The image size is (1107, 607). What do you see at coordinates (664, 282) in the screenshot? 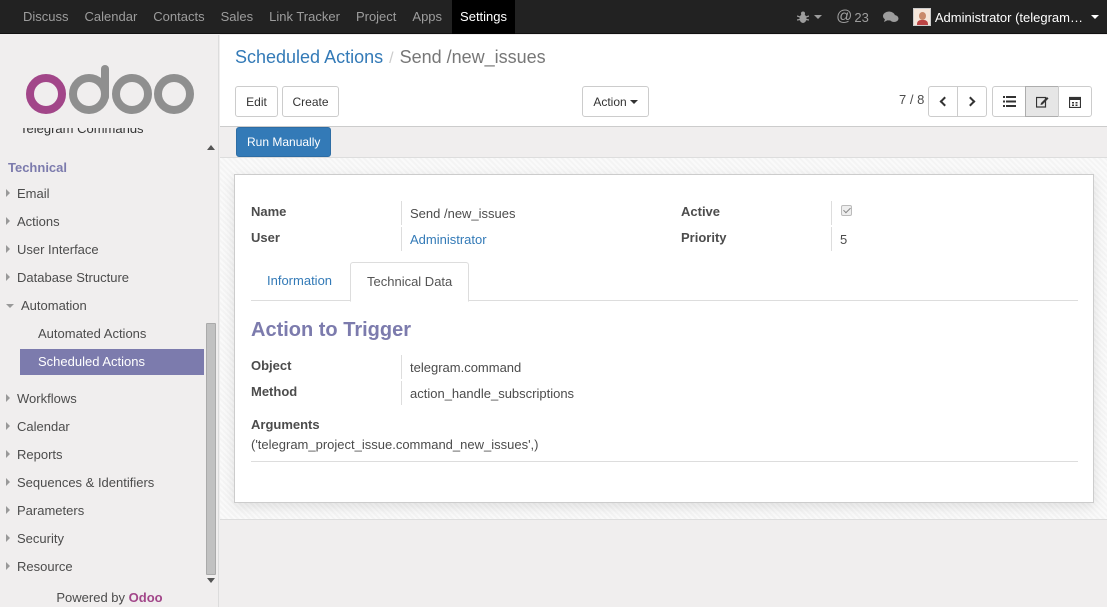
I see `notebook-tabs: Information Technical Data` at bounding box center [664, 282].